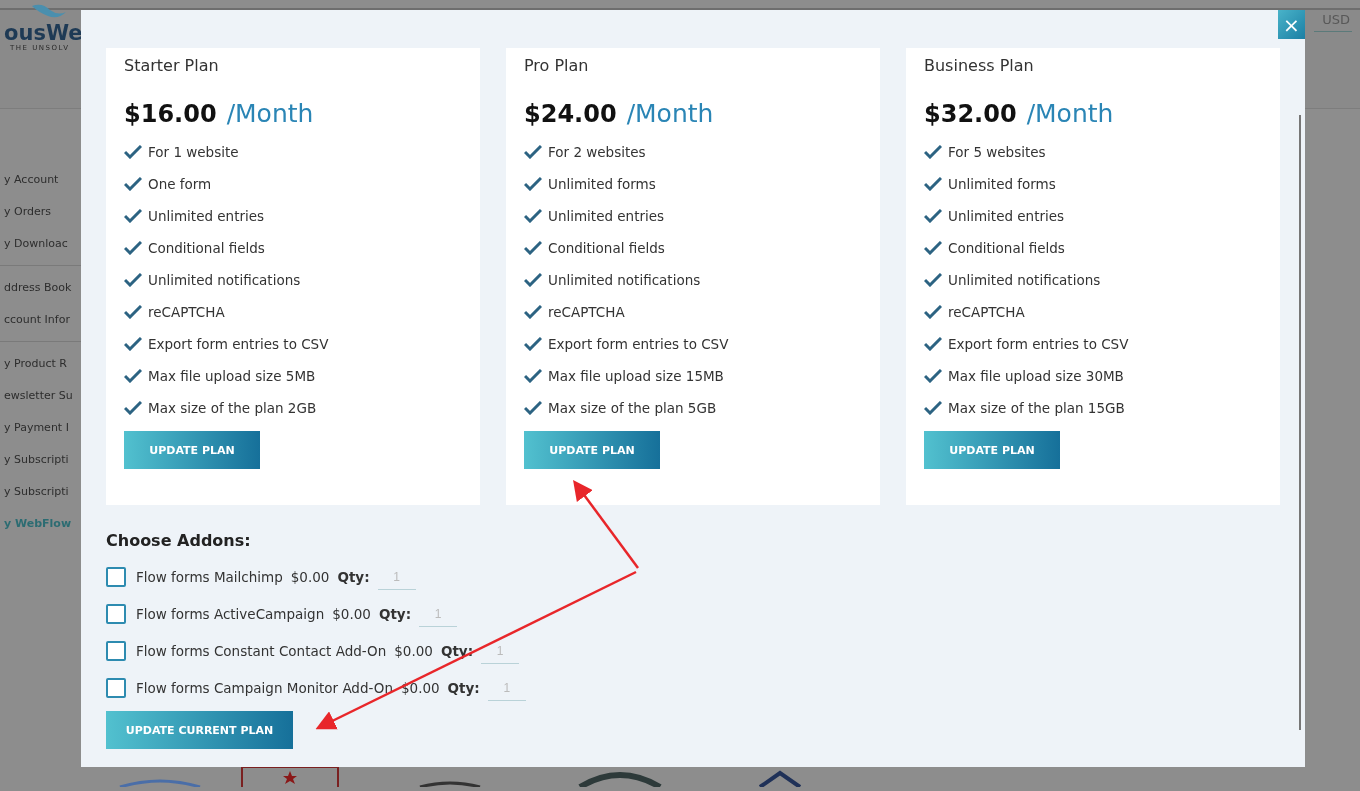 Image resolution: width=1360 pixels, height=791 pixels. I want to click on feature-text: One form, so click(180, 184).